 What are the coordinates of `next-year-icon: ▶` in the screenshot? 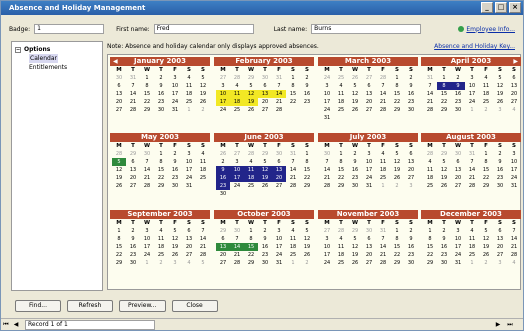 It's located at (515, 61).